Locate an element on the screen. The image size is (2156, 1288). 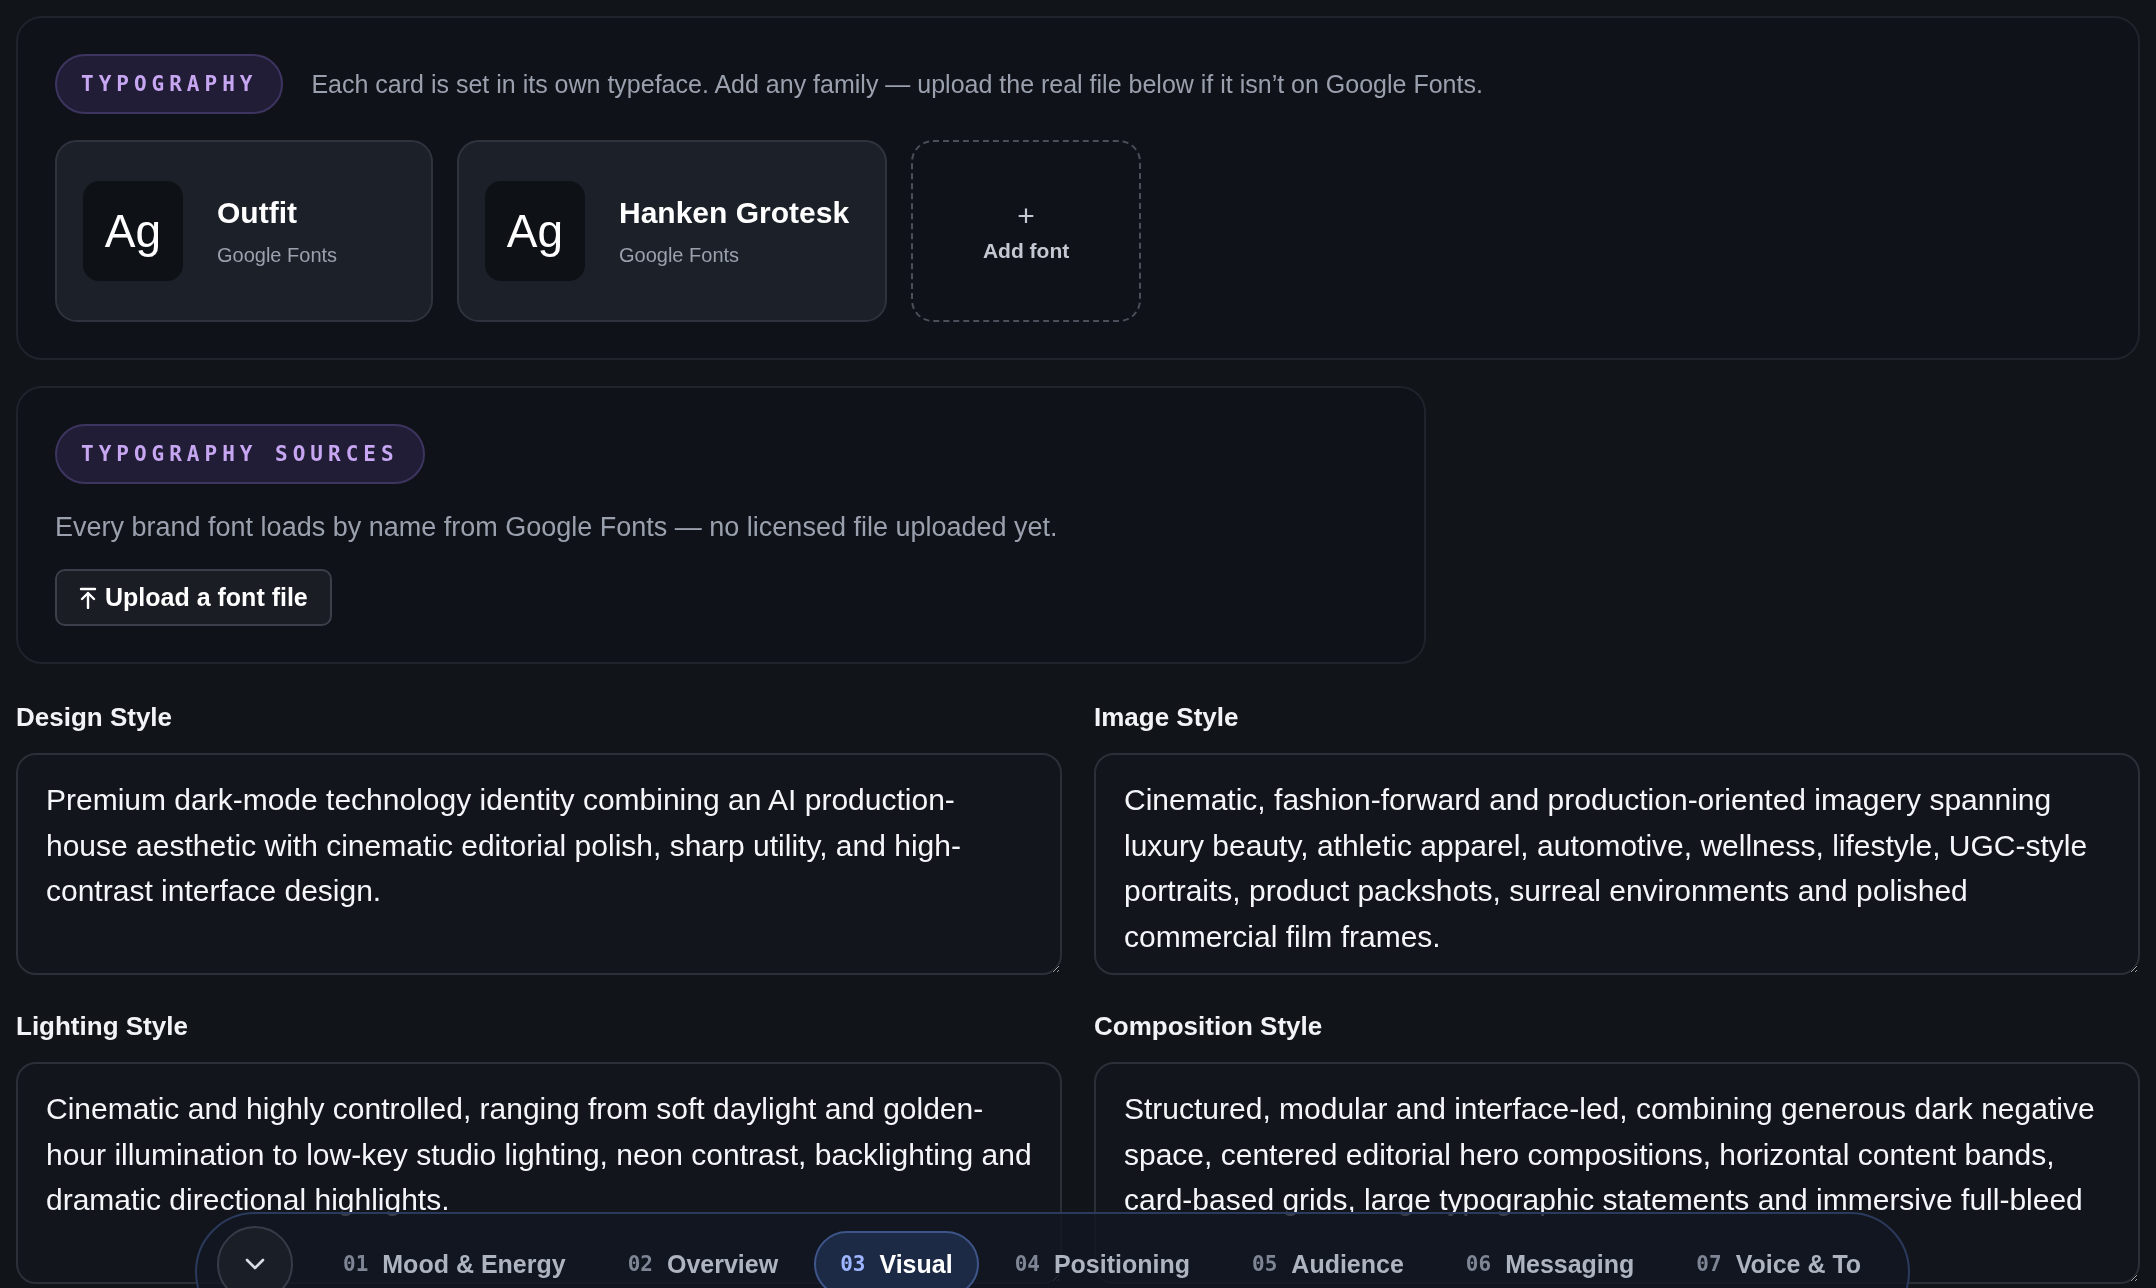
collapse-button is located at coordinates (255, 1257).